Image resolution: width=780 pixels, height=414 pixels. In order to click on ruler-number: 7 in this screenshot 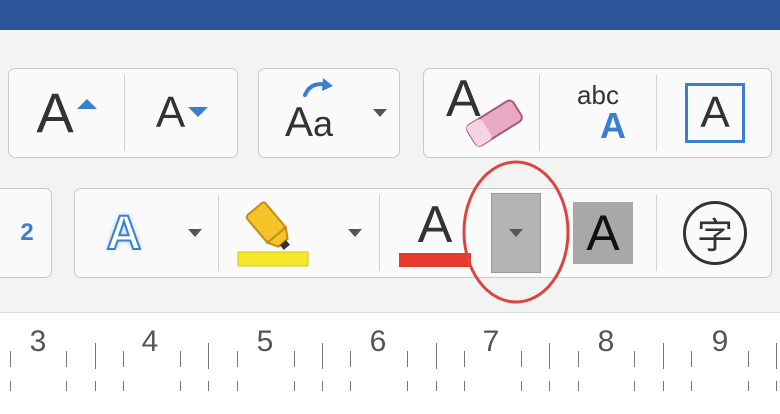, I will do `click(491, 341)`.